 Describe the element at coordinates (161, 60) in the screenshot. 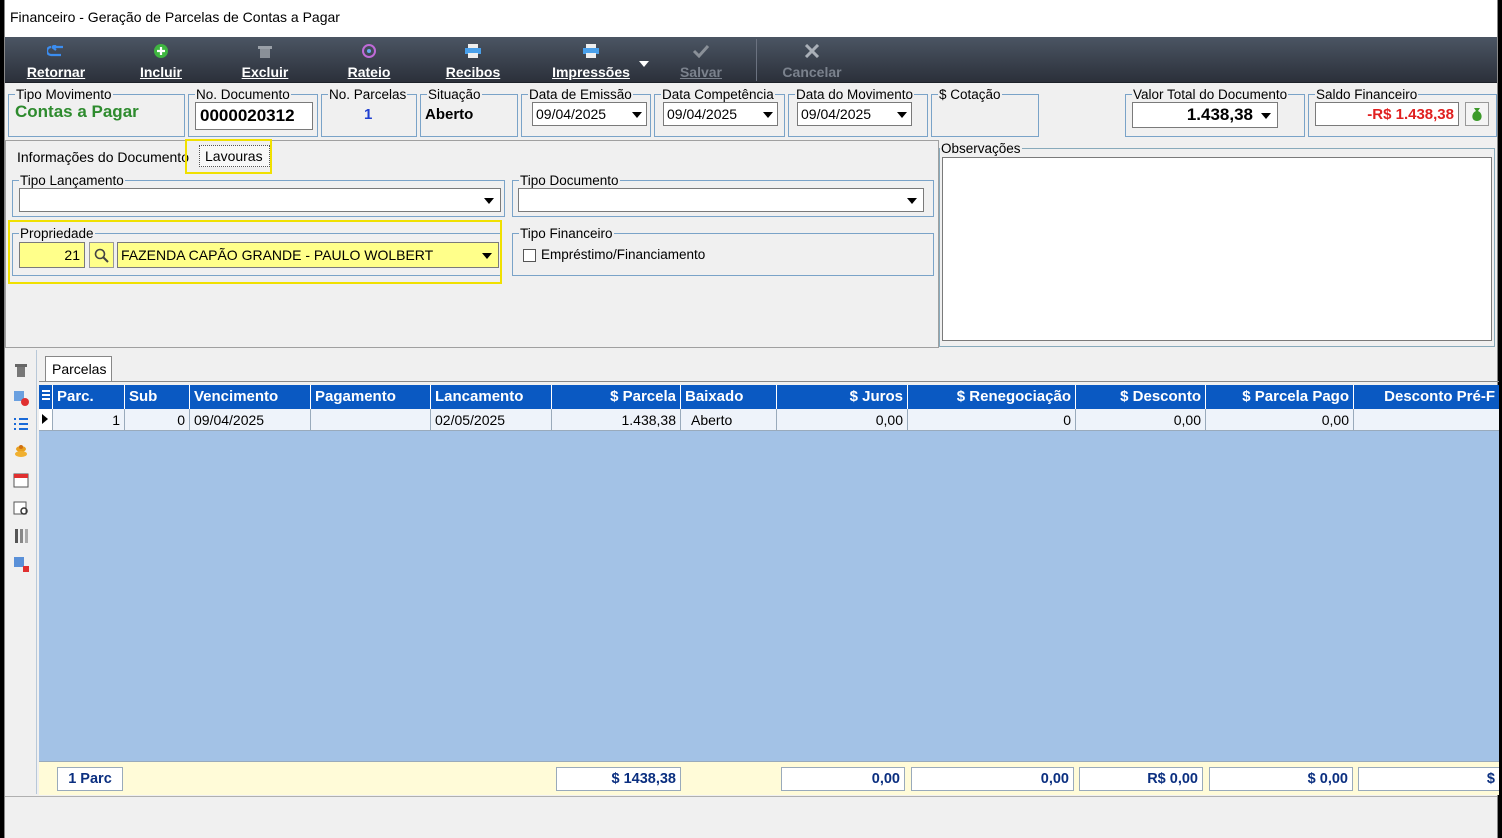

I see `incluir-button: Incluir` at that location.